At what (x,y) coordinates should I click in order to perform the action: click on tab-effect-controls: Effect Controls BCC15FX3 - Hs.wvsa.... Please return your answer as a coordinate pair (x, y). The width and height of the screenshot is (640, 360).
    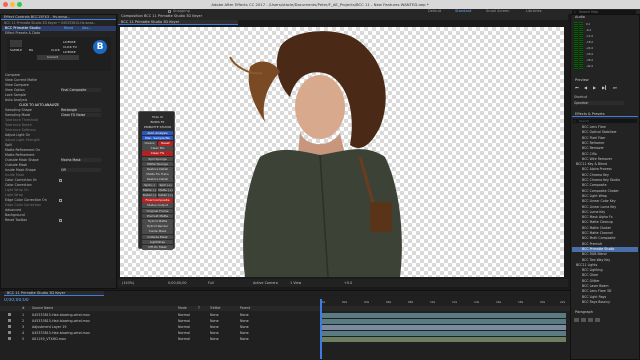
    Looking at the image, I should click on (58, 17).